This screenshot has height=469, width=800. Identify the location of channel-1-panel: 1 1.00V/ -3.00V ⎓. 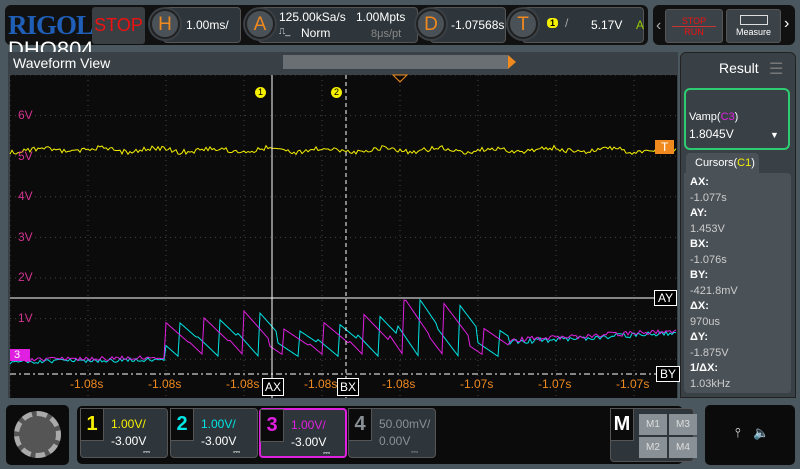
(124, 433).